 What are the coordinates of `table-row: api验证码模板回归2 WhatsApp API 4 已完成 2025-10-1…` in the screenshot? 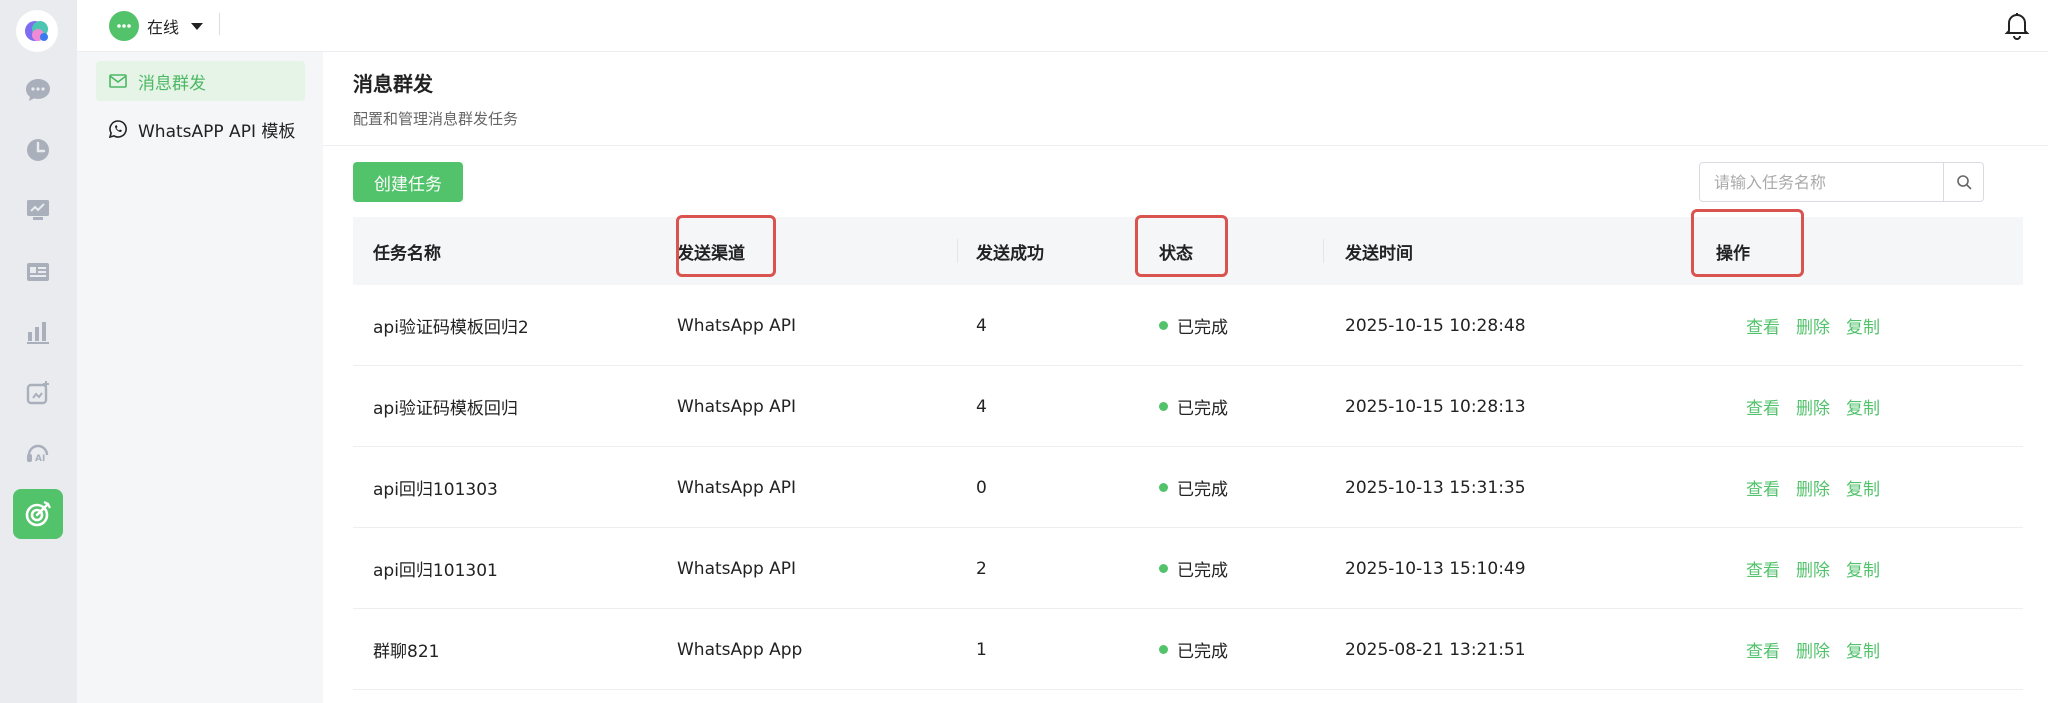 It's located at (1188, 325).